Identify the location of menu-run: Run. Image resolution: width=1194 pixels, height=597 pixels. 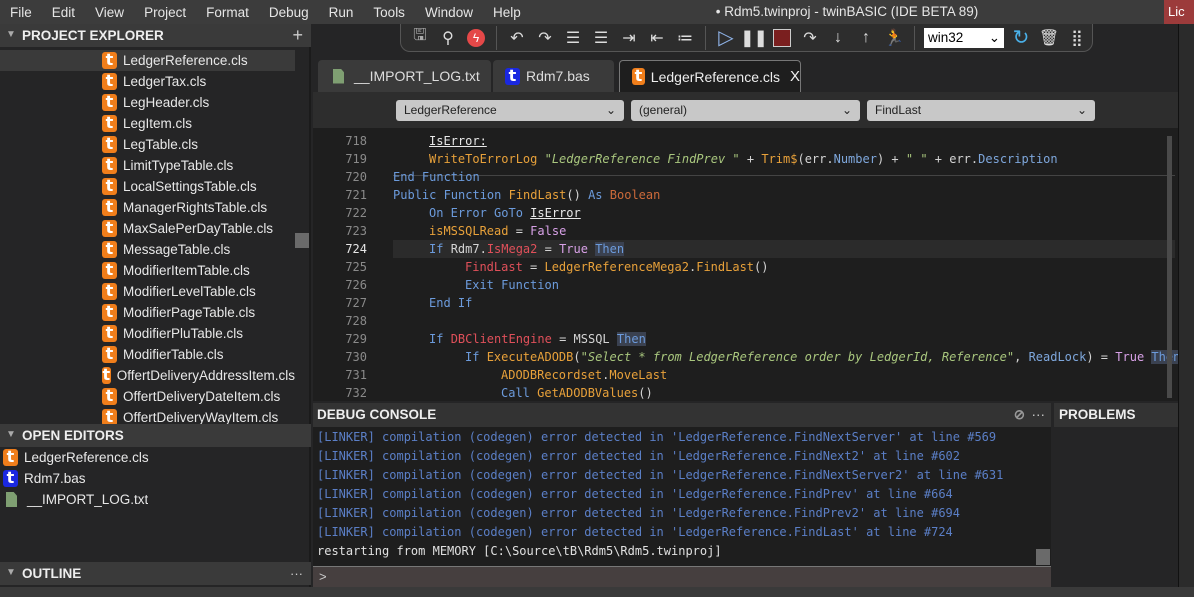
(341, 12).